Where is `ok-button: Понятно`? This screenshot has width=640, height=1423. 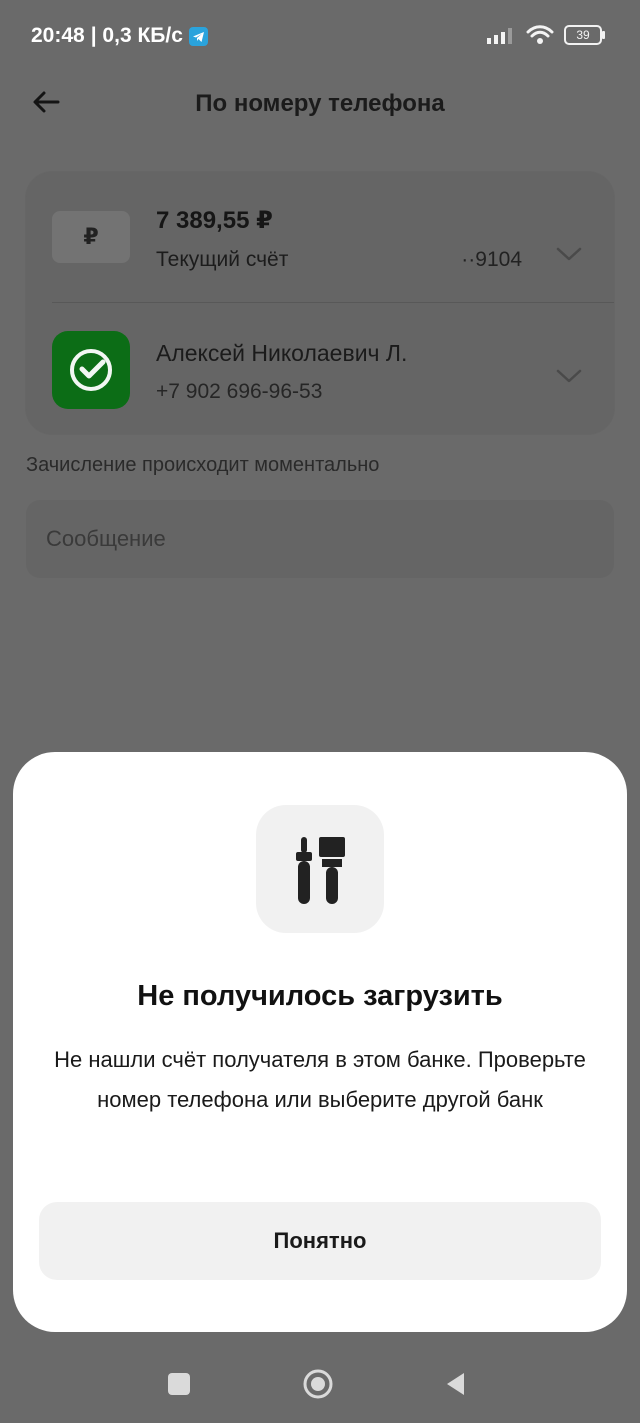
ok-button: Понятно is located at coordinates (320, 1241).